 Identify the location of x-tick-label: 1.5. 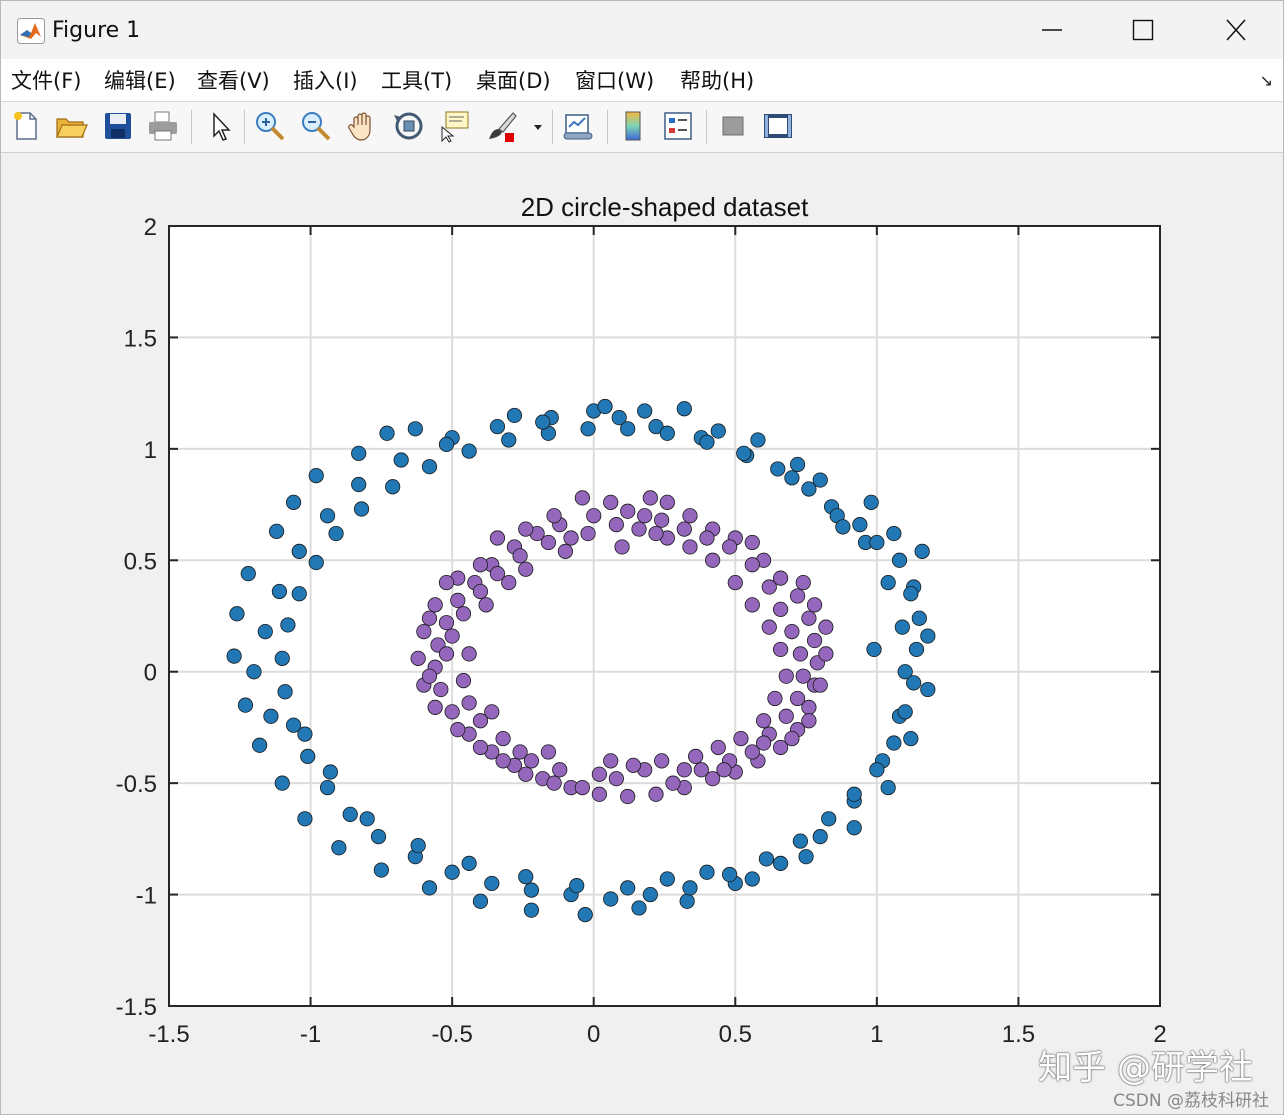
(1018, 1034).